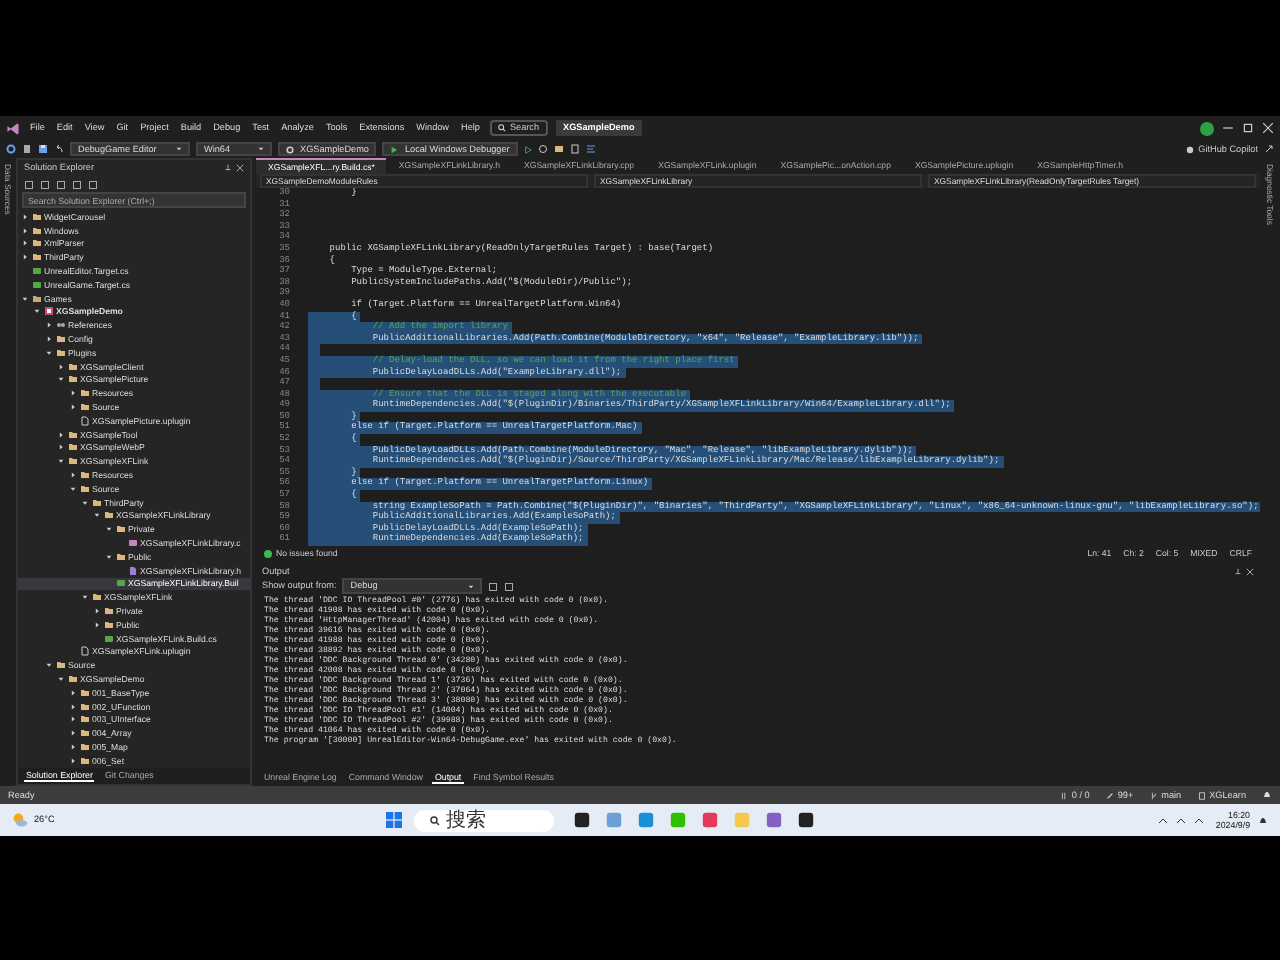 The height and width of the screenshot is (960, 1280). Describe the element at coordinates (48, 311) in the screenshot. I see `project-icon` at that location.